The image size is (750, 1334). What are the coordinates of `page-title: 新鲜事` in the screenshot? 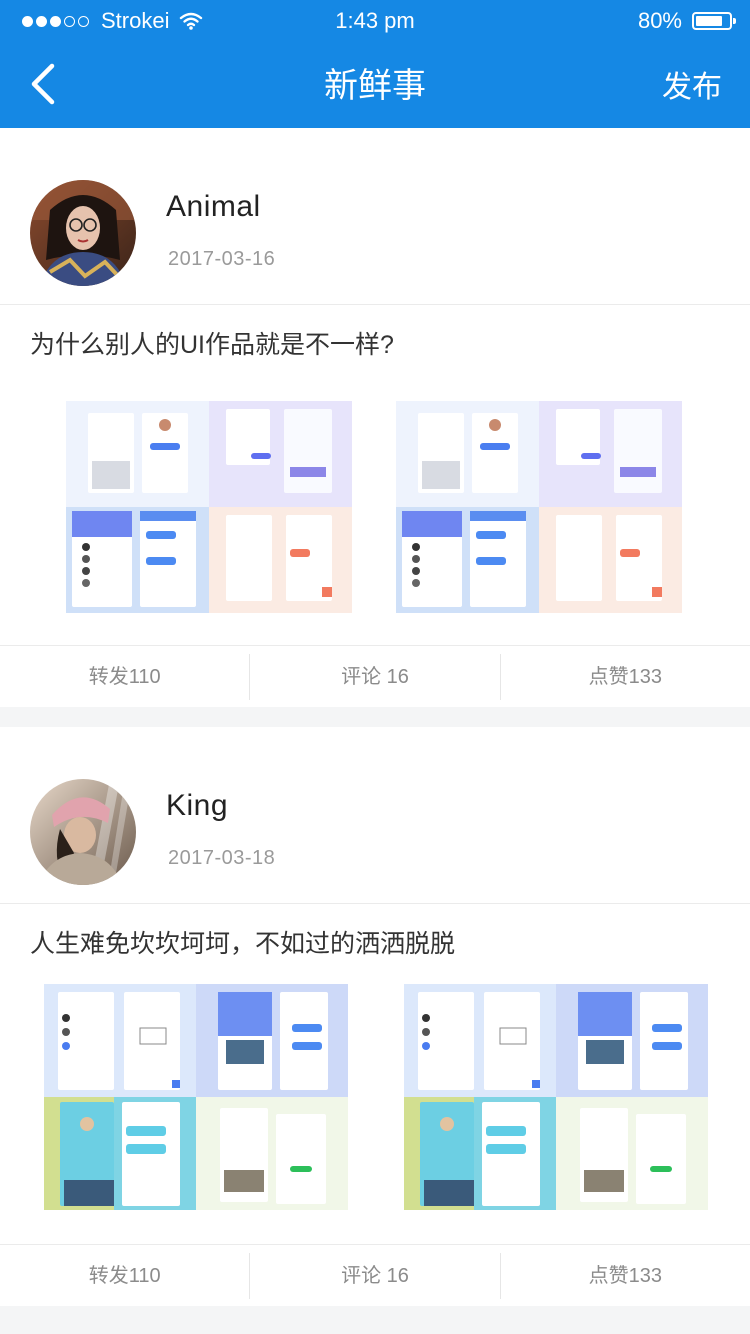 It's located at (375, 86).